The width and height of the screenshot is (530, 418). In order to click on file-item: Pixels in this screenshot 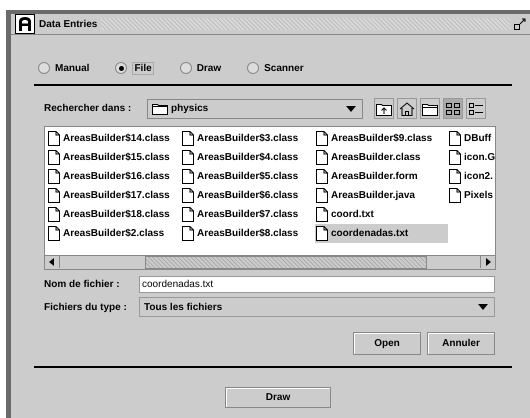, I will do `click(471, 195)`.